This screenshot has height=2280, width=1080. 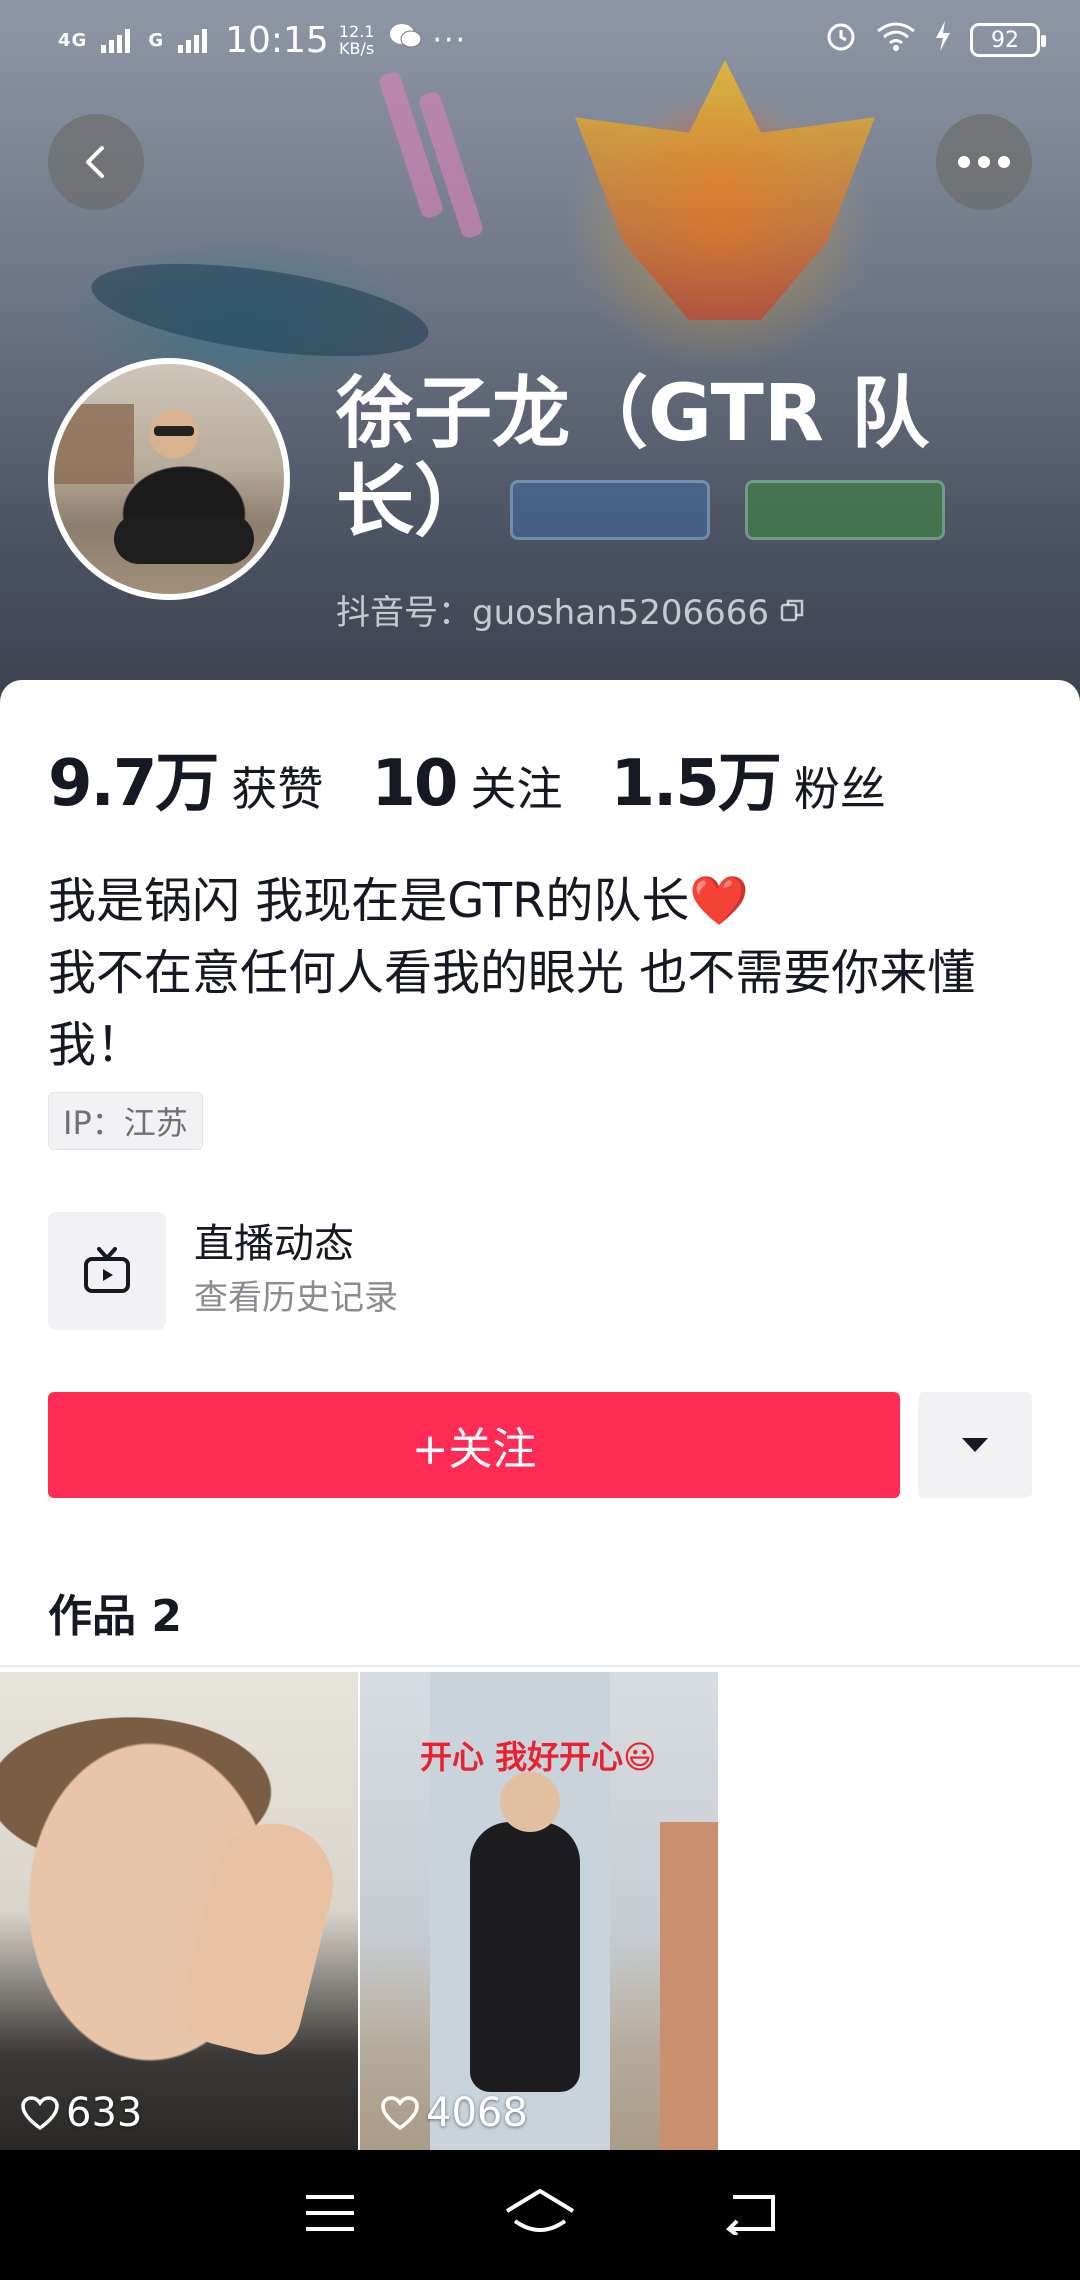 I want to click on battery-icon: 92, so click(x=1008, y=40).